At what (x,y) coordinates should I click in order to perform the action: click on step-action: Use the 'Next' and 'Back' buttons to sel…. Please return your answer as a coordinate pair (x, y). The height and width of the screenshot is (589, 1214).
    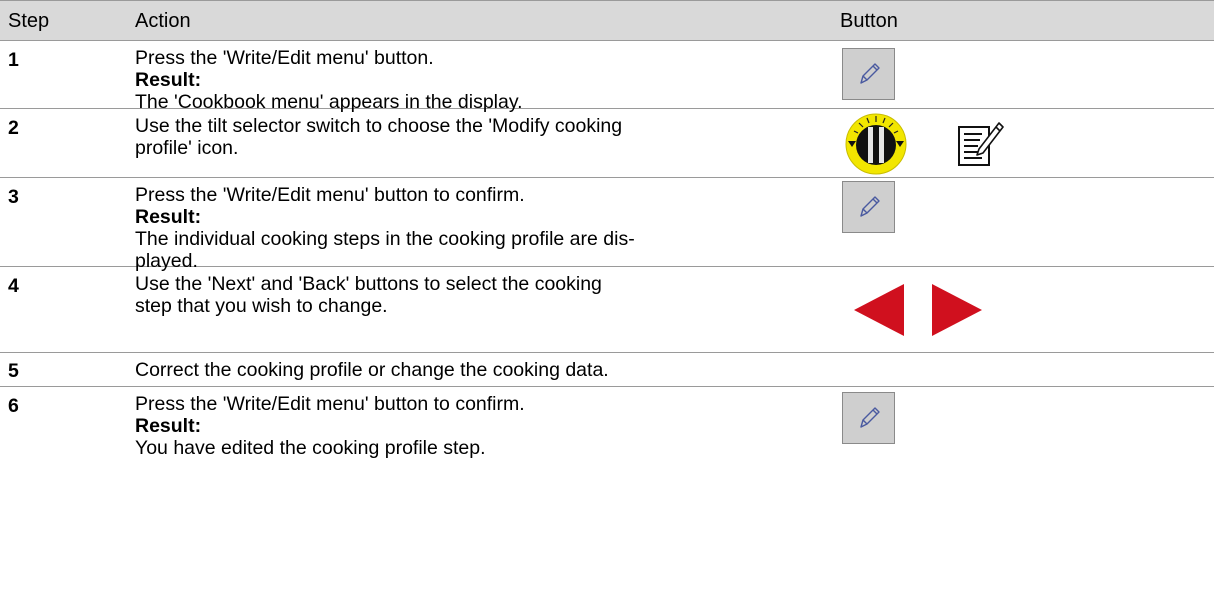
    Looking at the image, I should click on (465, 295).